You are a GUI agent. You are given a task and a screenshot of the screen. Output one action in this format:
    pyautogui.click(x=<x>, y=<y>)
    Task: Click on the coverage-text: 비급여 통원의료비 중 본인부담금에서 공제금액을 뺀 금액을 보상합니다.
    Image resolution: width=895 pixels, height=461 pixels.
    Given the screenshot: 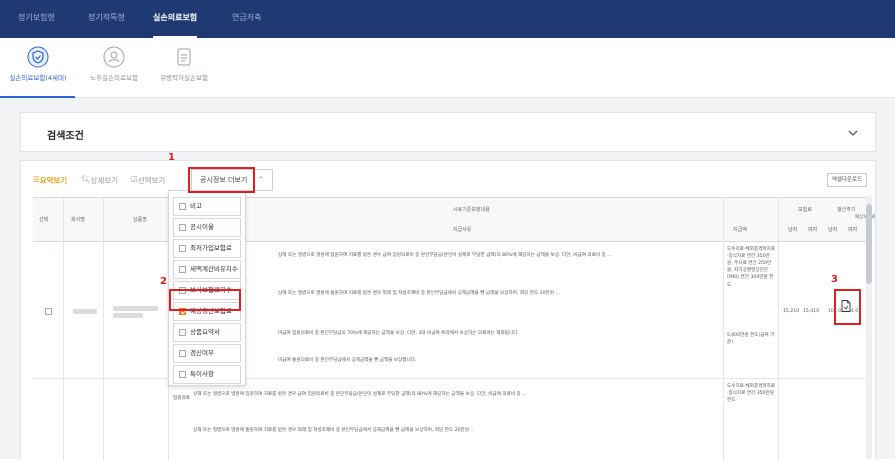 What is the action you would take?
    pyautogui.click(x=347, y=360)
    